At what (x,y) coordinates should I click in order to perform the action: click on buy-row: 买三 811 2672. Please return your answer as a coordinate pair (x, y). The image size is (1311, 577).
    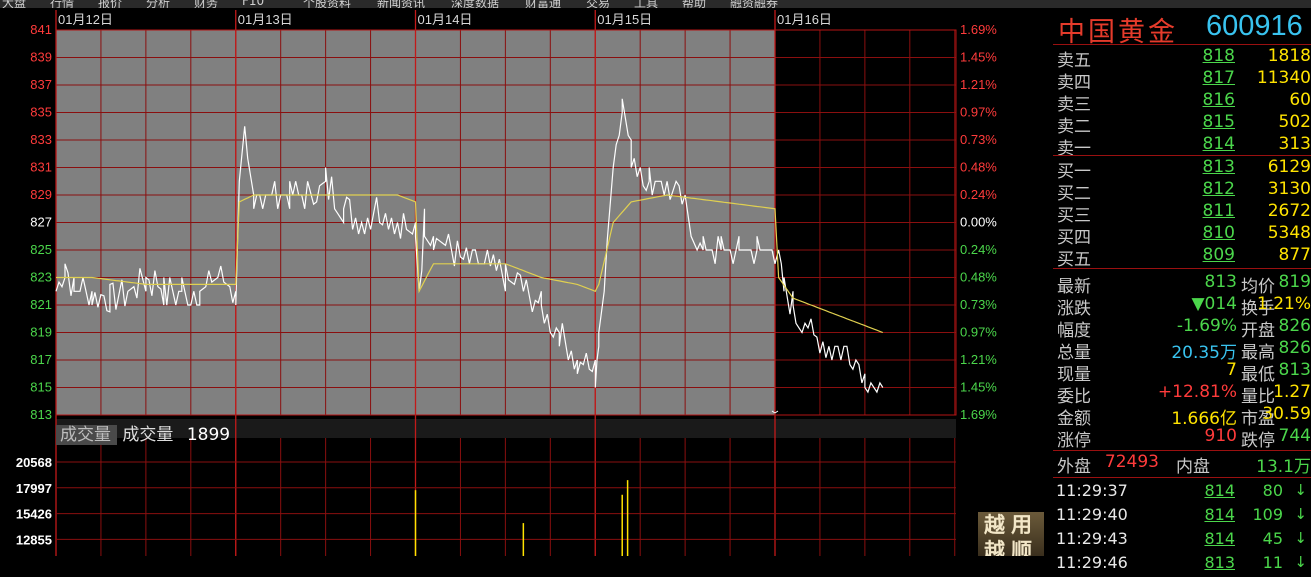
    Looking at the image, I should click on (1182, 213).